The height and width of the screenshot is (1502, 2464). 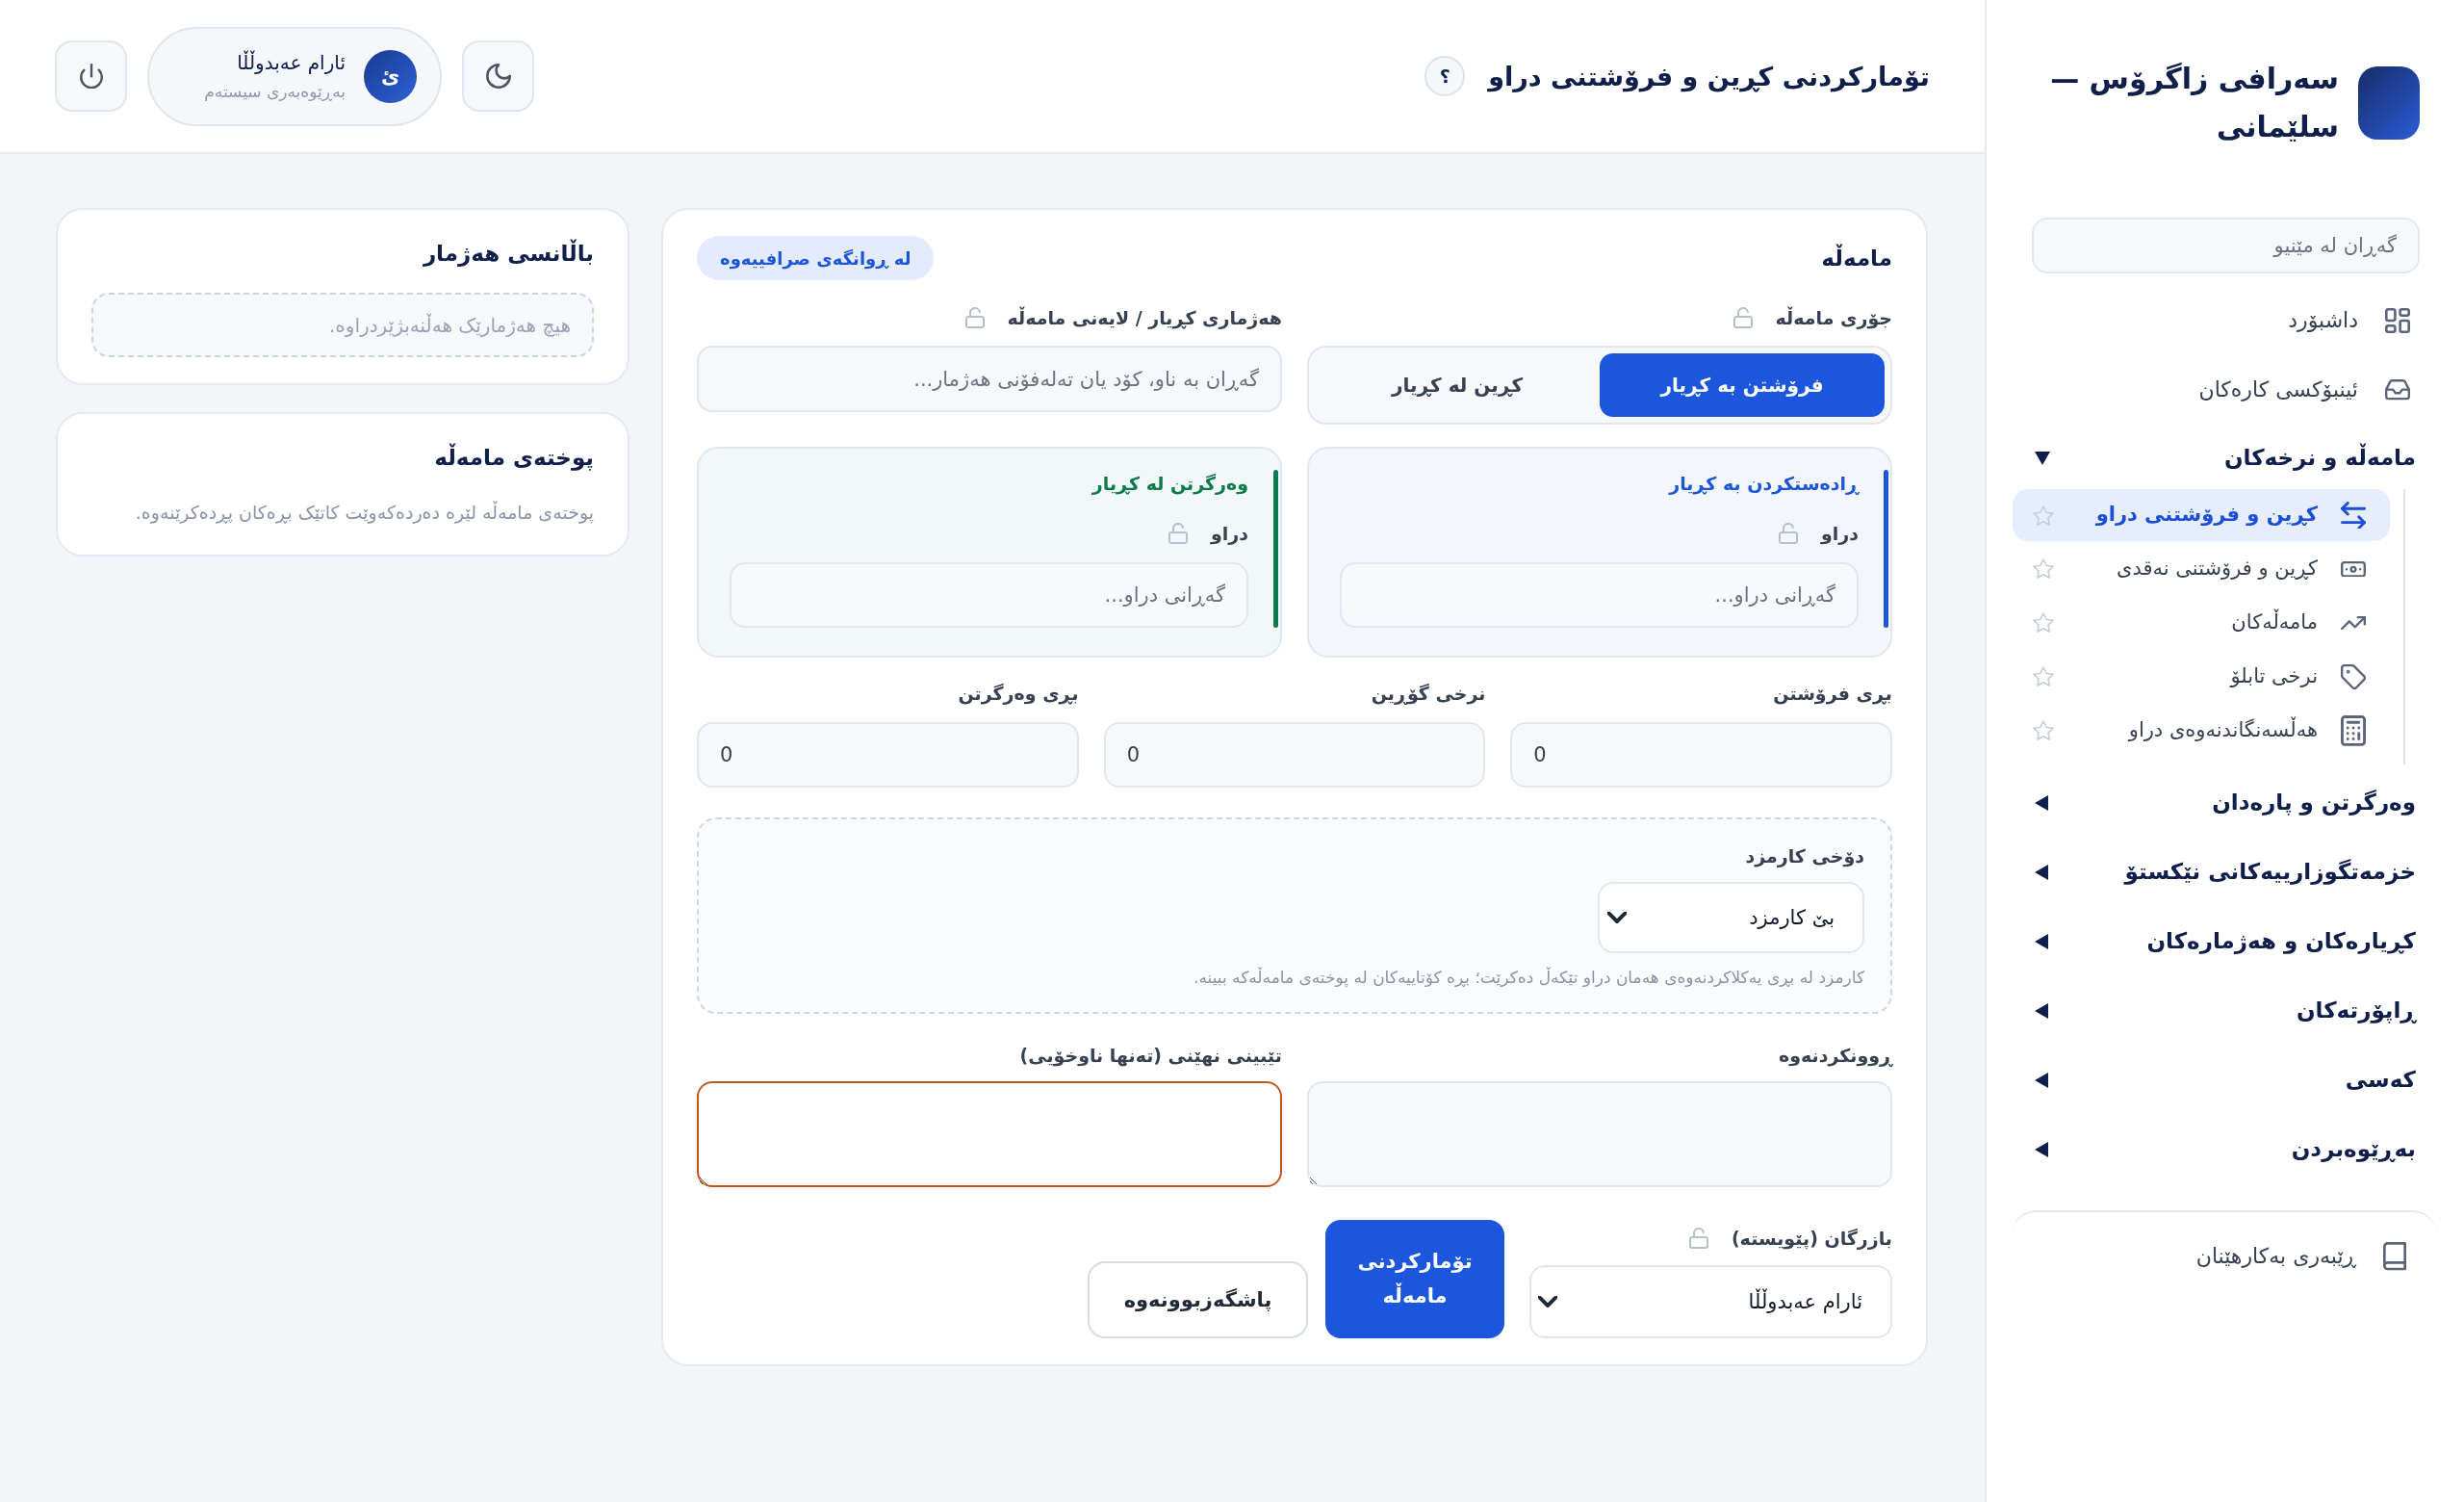 What do you see at coordinates (2225, 872) in the screenshot?
I see `nav-group-header: خزمەتگوزارییەکانی نێکستۆ` at bounding box center [2225, 872].